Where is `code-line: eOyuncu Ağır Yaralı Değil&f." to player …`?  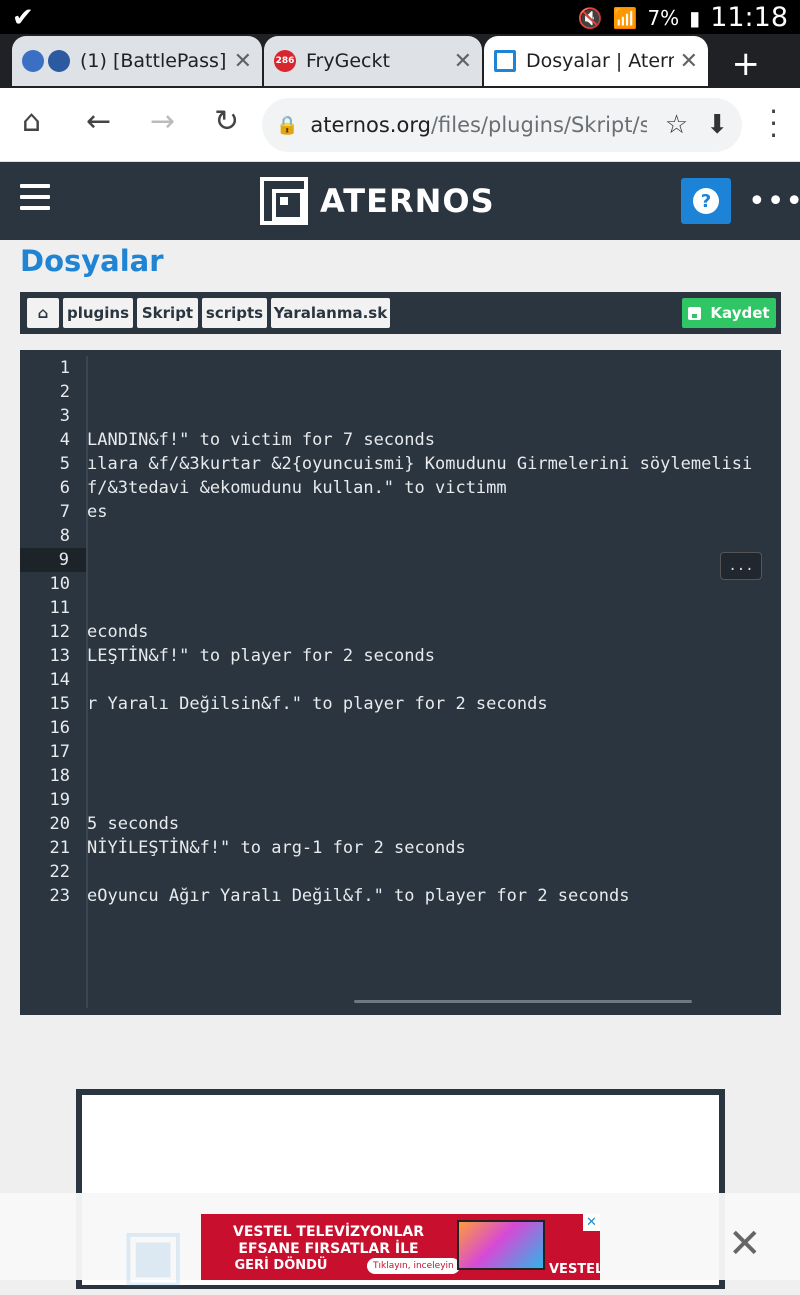 code-line: eOyuncu Ağır Yaralı Değil&f." to player … is located at coordinates (358, 896).